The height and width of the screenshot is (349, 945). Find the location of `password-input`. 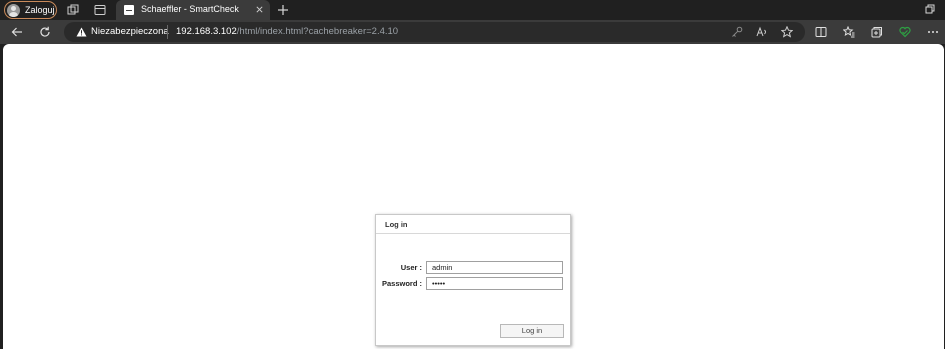

password-input is located at coordinates (494, 283).